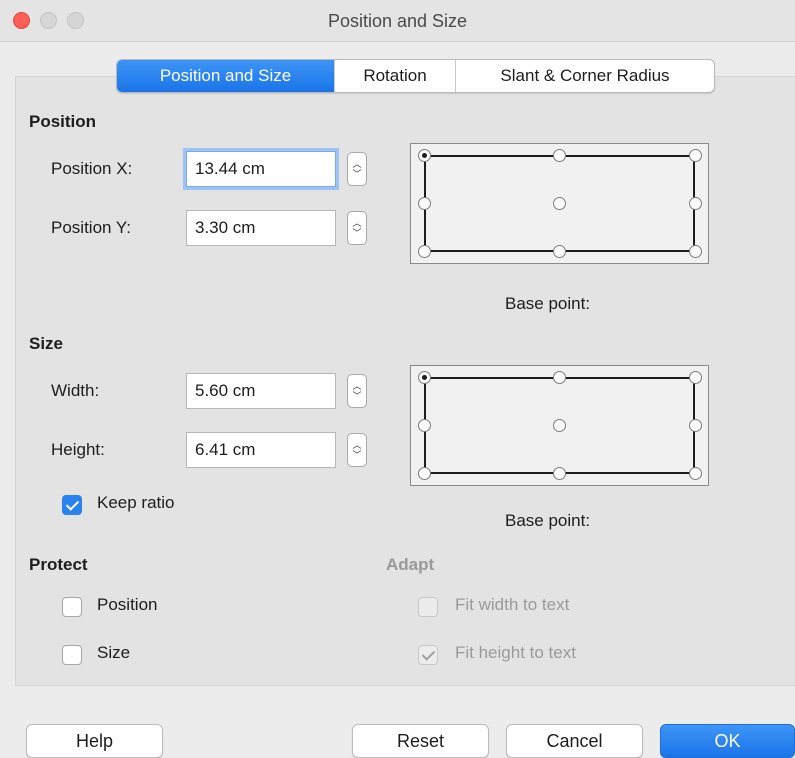 This screenshot has height=758, width=795. Describe the element at coordinates (58, 564) in the screenshot. I see `protect-heading: Protect` at that location.